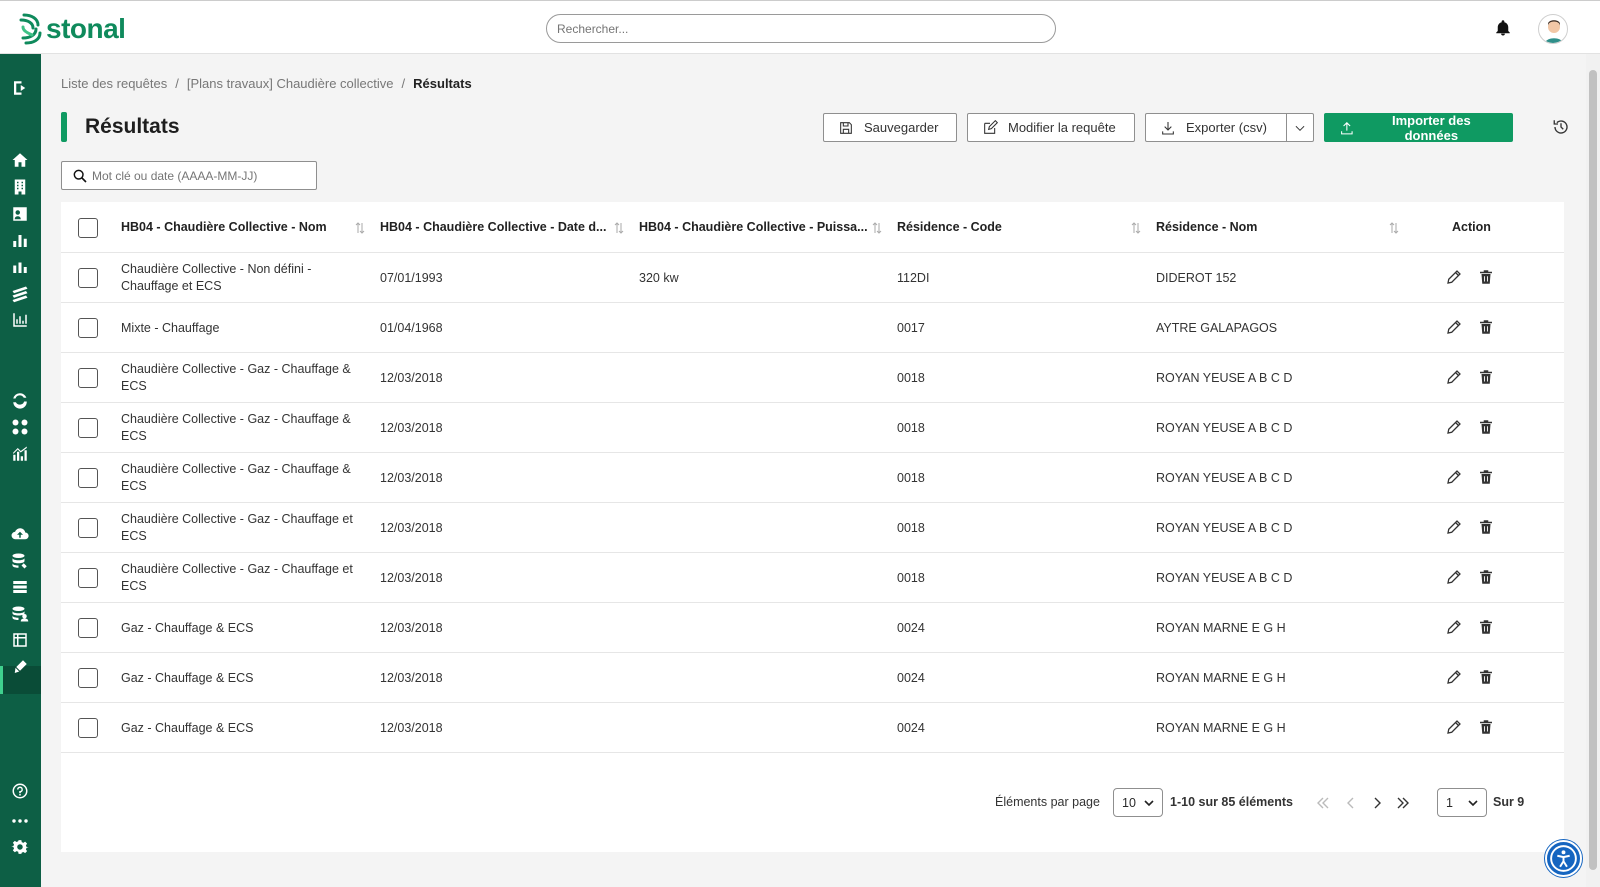  What do you see at coordinates (72, 29) in the screenshot?
I see `logo: stonal` at bounding box center [72, 29].